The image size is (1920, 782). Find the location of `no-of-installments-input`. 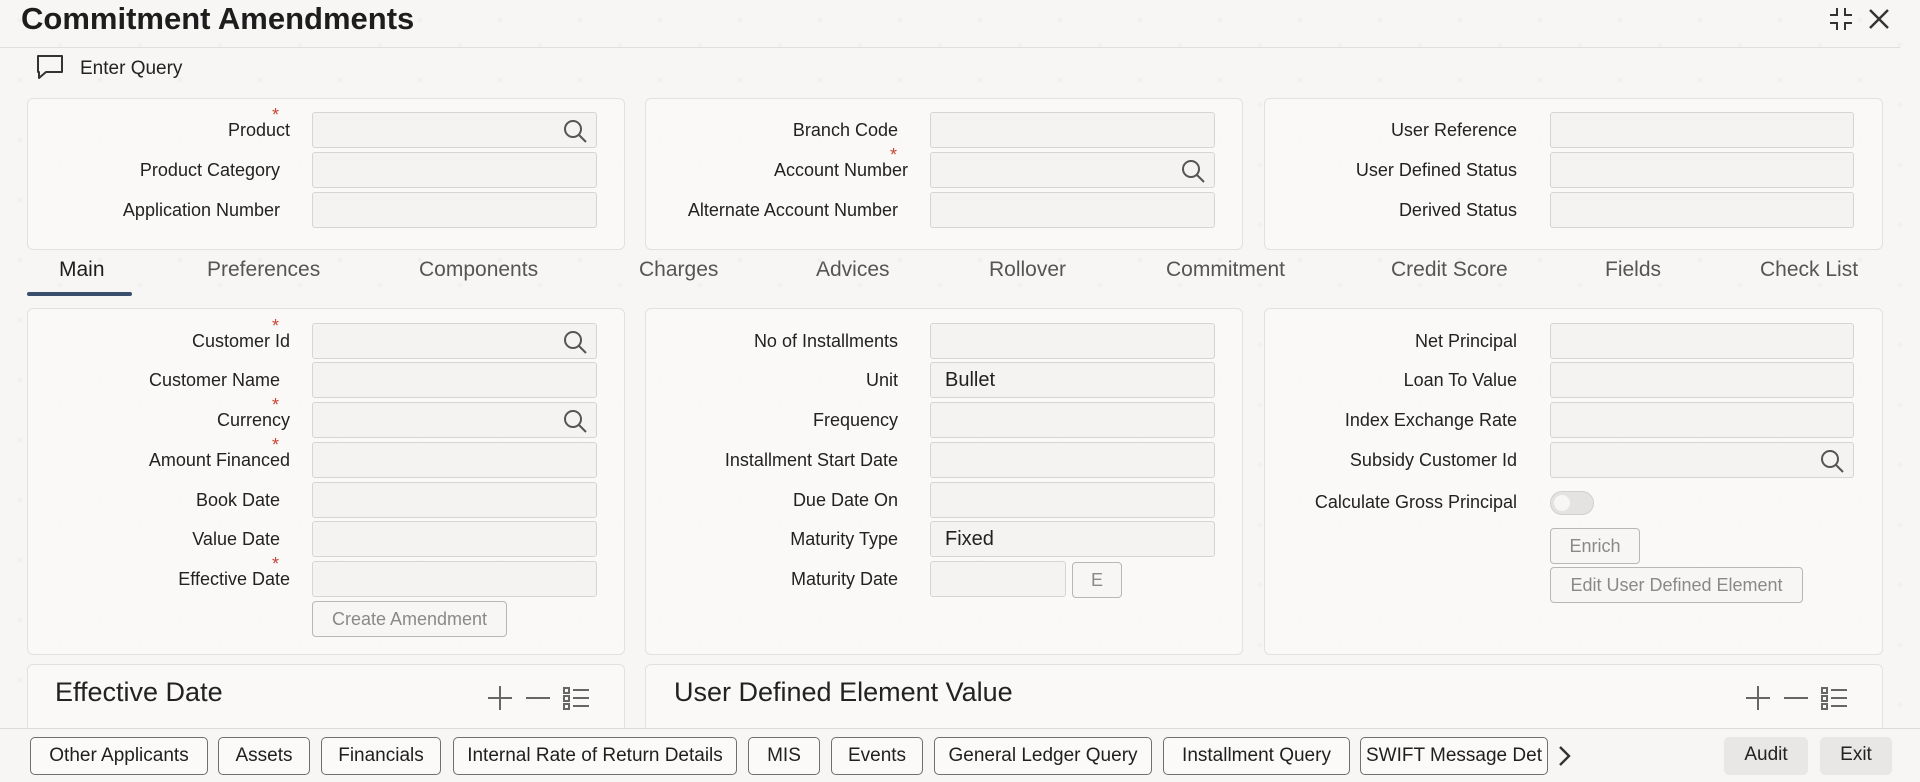

no-of-installments-input is located at coordinates (1072, 341).